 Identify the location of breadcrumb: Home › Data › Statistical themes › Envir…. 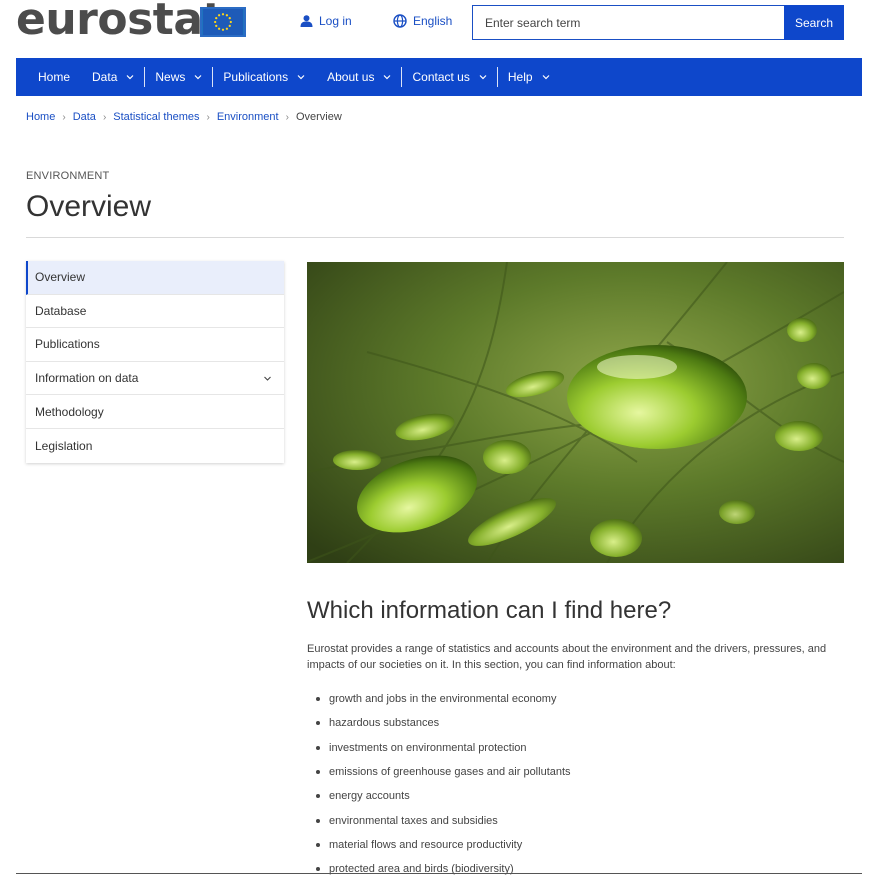
(184, 117).